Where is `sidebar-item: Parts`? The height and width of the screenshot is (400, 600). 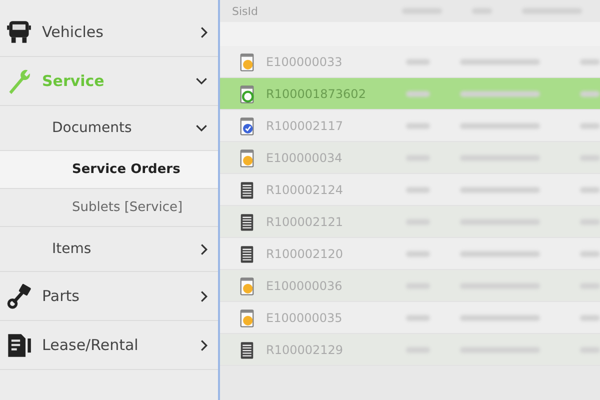 sidebar-item: Parts is located at coordinates (109, 296).